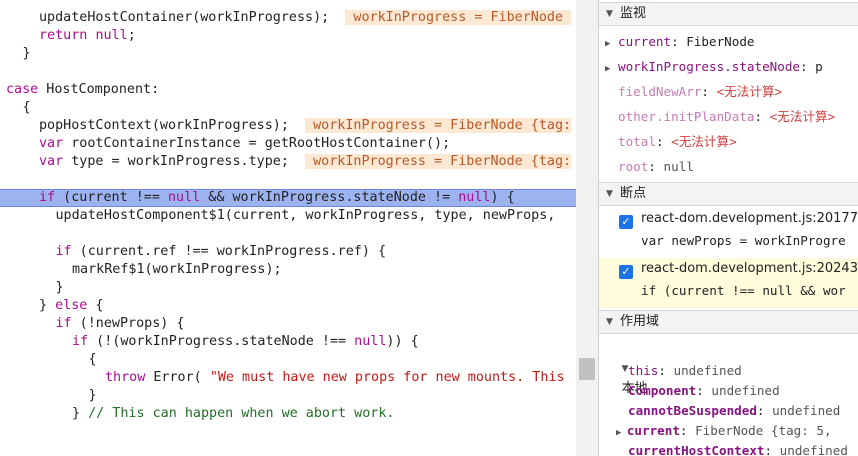 This screenshot has width=858, height=456. I want to click on watch-expression-name: other.initPlanData, so click(686, 116).